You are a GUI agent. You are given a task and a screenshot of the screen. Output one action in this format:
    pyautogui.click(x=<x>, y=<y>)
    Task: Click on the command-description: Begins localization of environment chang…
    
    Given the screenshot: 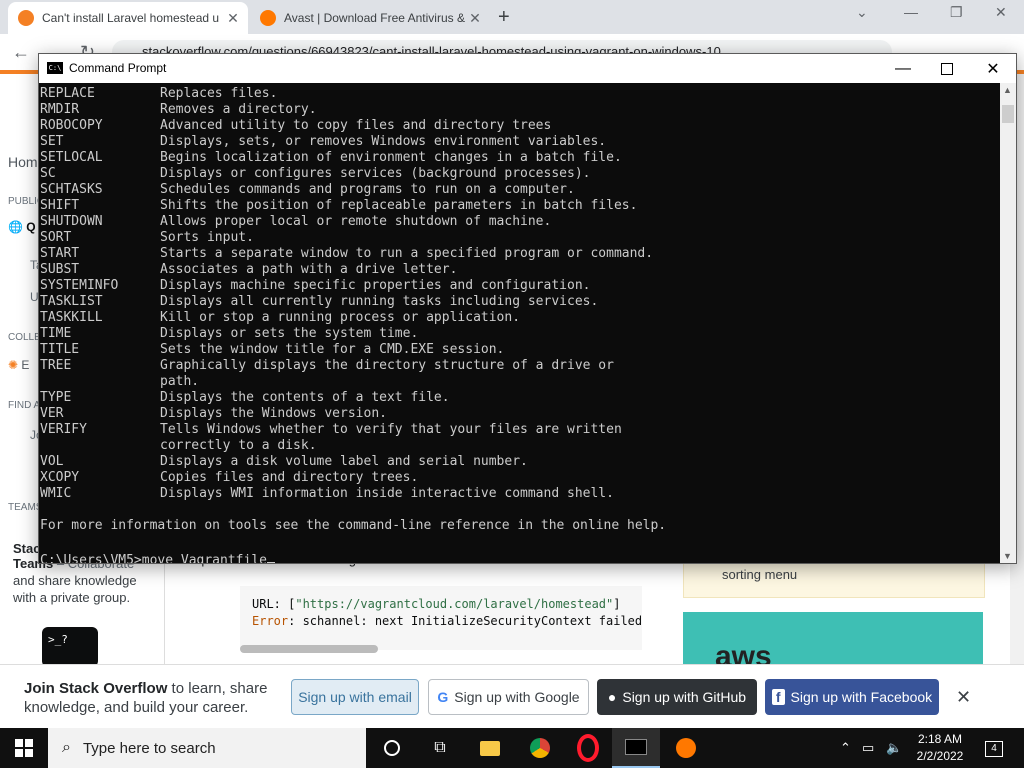 What is the action you would take?
    pyautogui.click(x=391, y=157)
    